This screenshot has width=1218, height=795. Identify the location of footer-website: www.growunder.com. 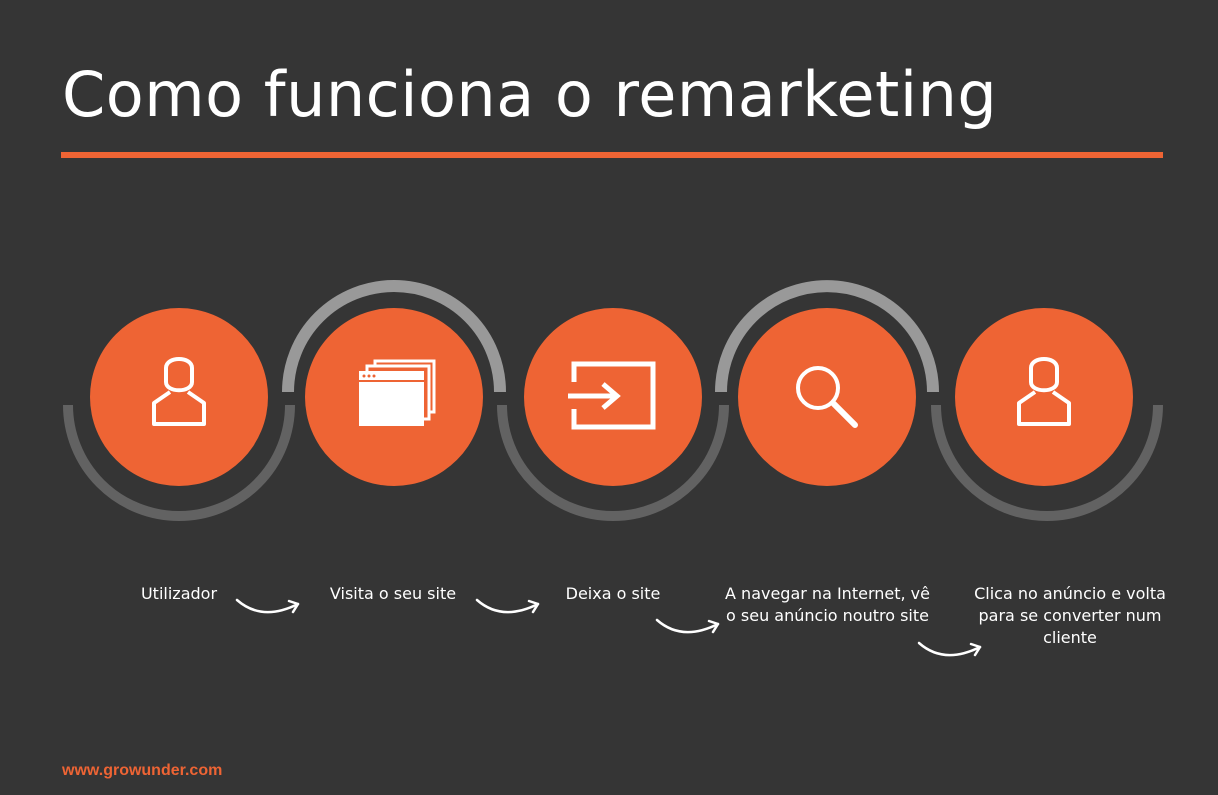
(142, 770).